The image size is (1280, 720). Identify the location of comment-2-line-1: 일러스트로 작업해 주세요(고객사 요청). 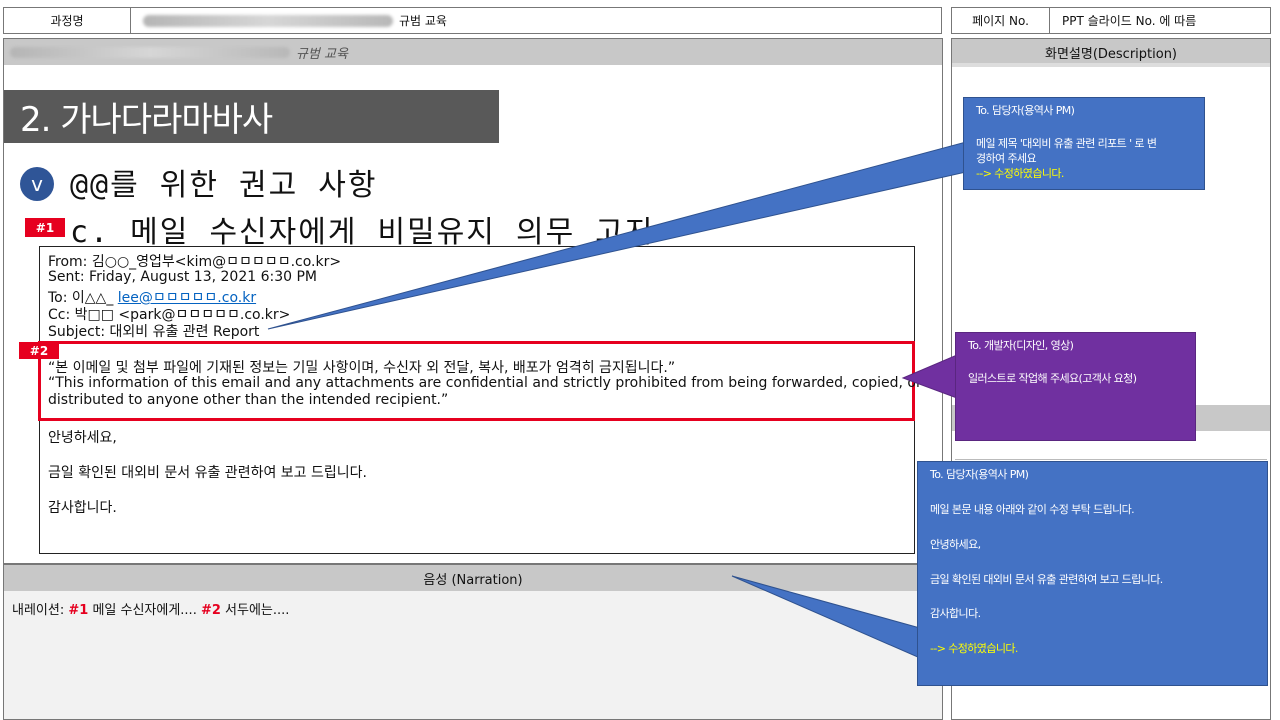
(1052, 378).